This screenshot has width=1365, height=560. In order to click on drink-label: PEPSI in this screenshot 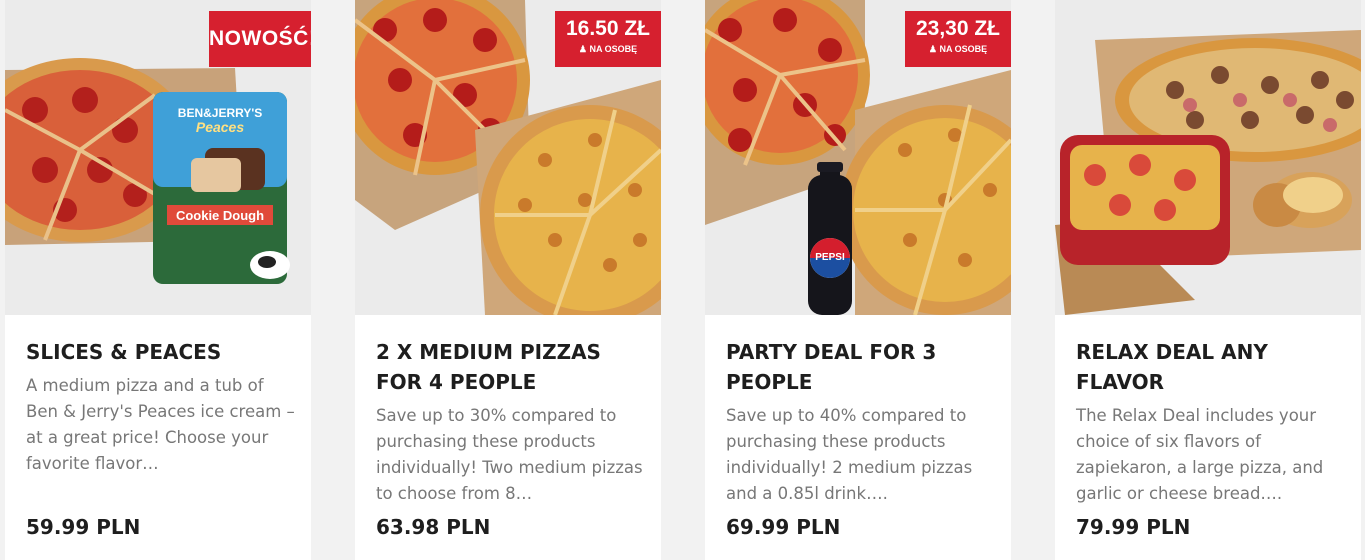, I will do `click(830, 257)`.